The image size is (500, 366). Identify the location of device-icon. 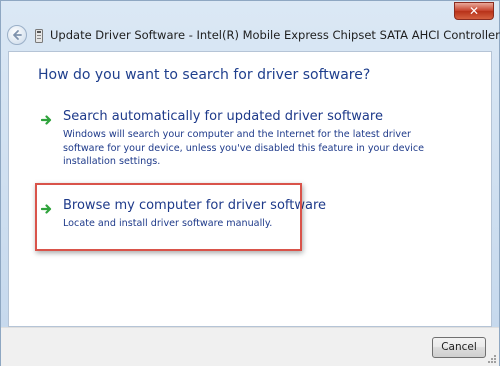
(39, 36).